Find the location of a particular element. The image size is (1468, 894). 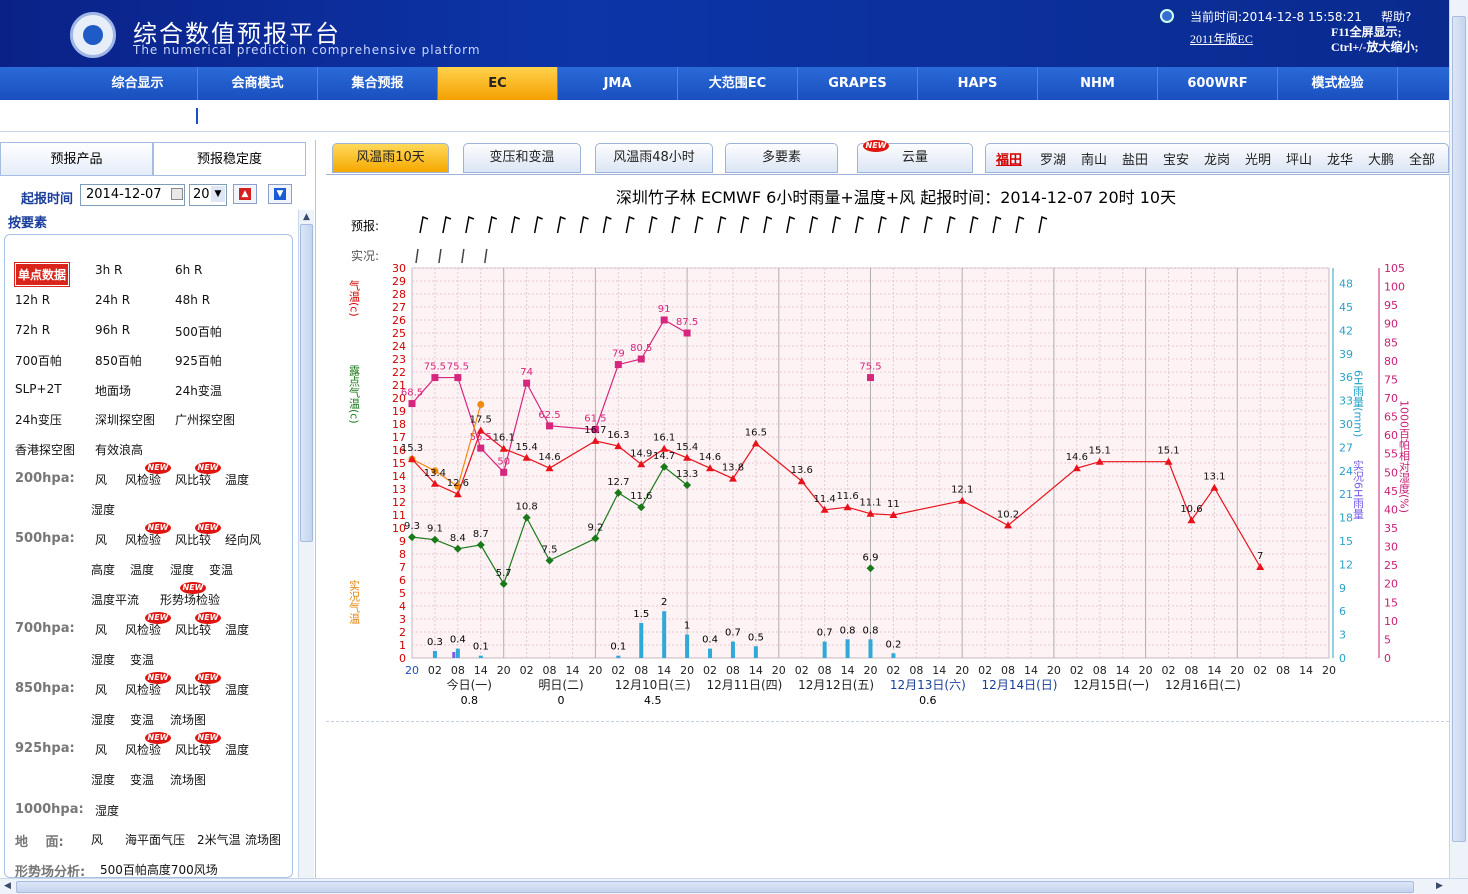

element-link: 24h变温 is located at coordinates (198, 390).